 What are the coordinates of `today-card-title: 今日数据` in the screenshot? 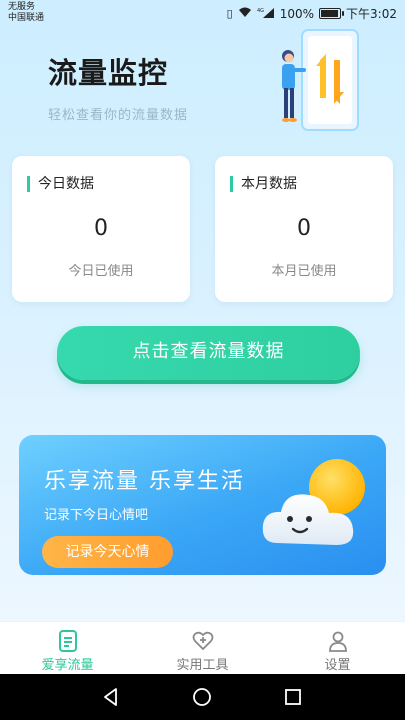 It's located at (60, 184).